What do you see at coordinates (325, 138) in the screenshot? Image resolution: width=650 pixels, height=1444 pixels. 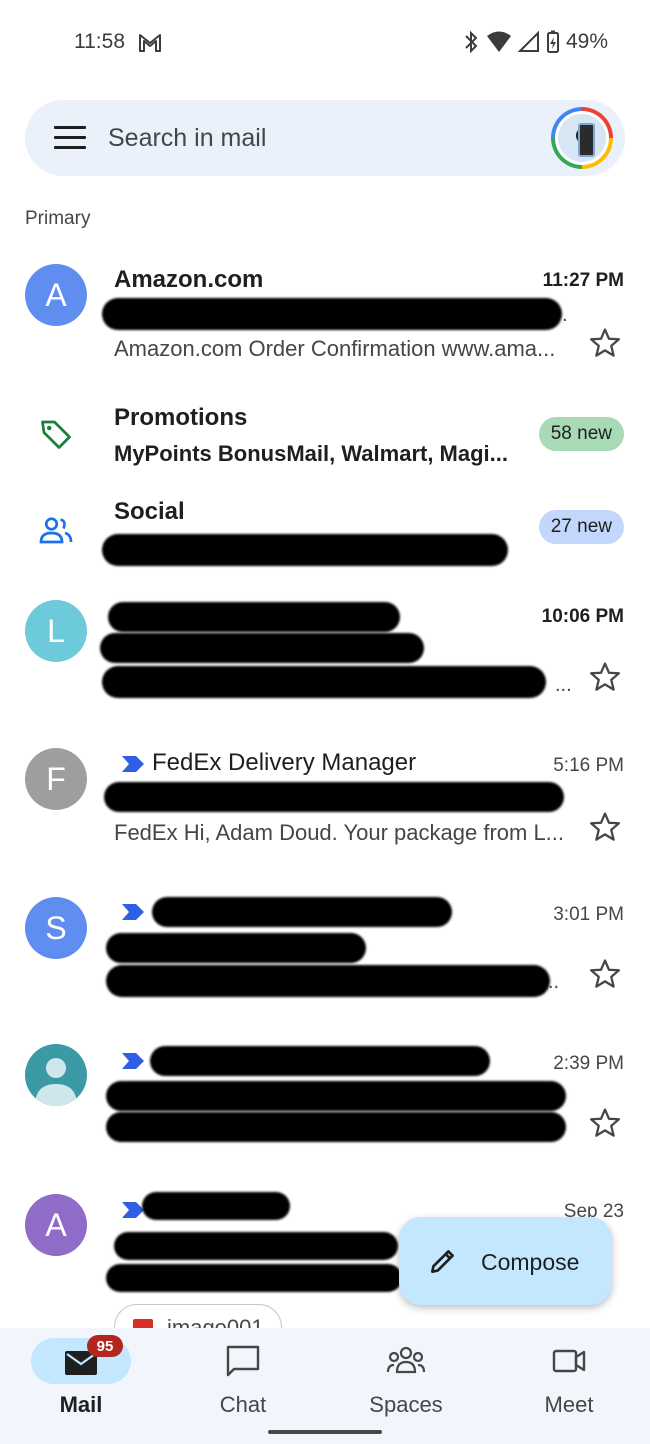 I see `search-bar: Search in mail` at bounding box center [325, 138].